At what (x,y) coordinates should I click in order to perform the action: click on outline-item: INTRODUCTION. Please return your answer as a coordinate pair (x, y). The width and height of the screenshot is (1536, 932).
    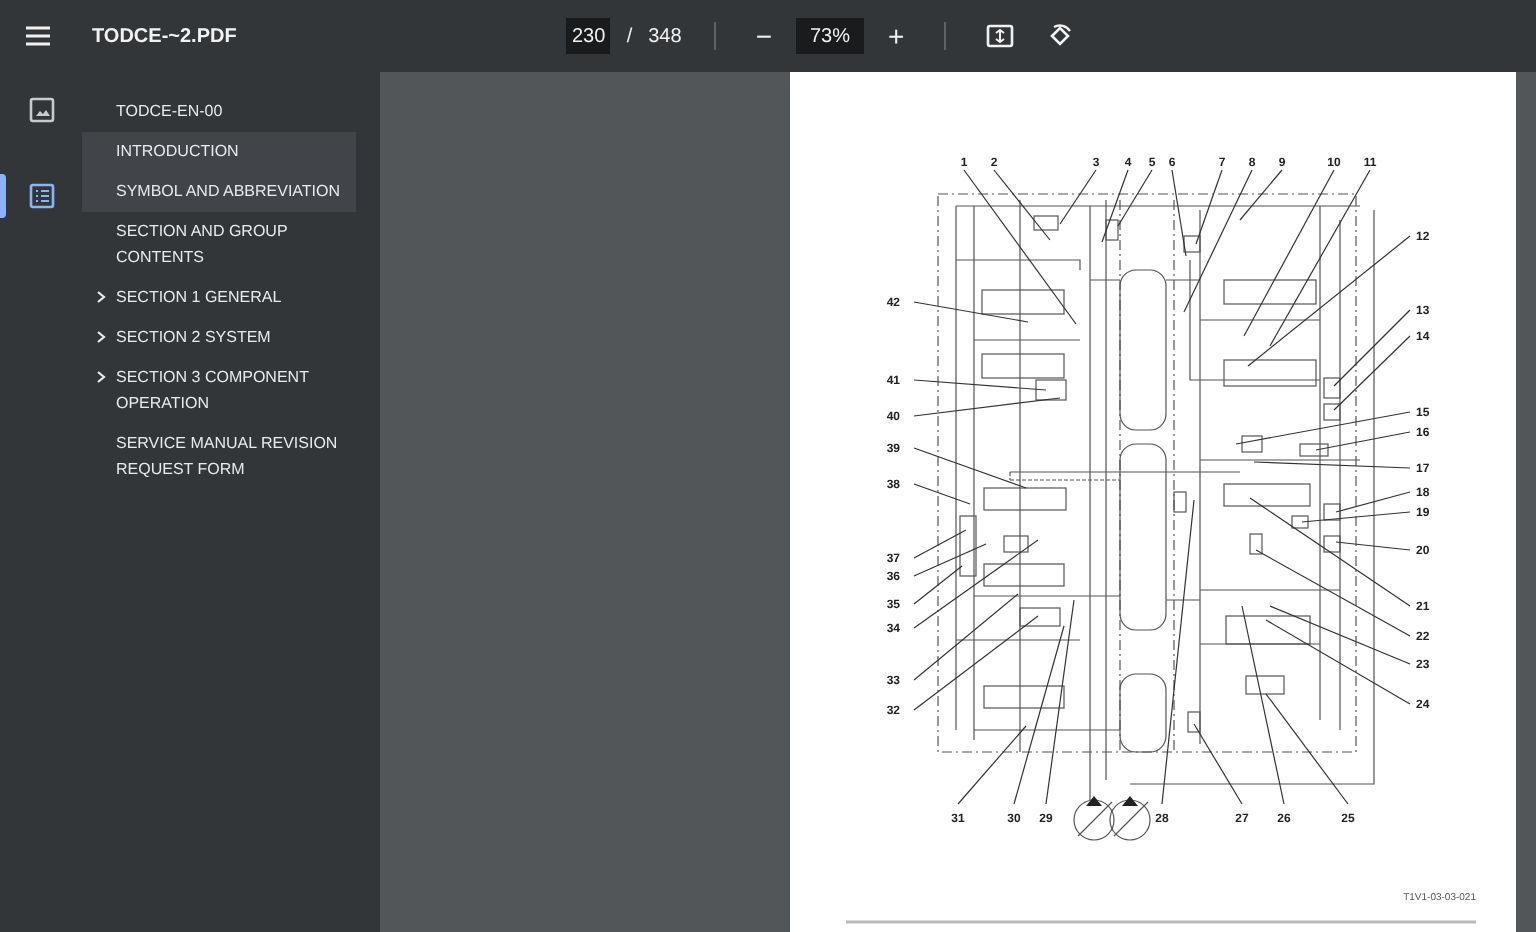
    Looking at the image, I should click on (219, 152).